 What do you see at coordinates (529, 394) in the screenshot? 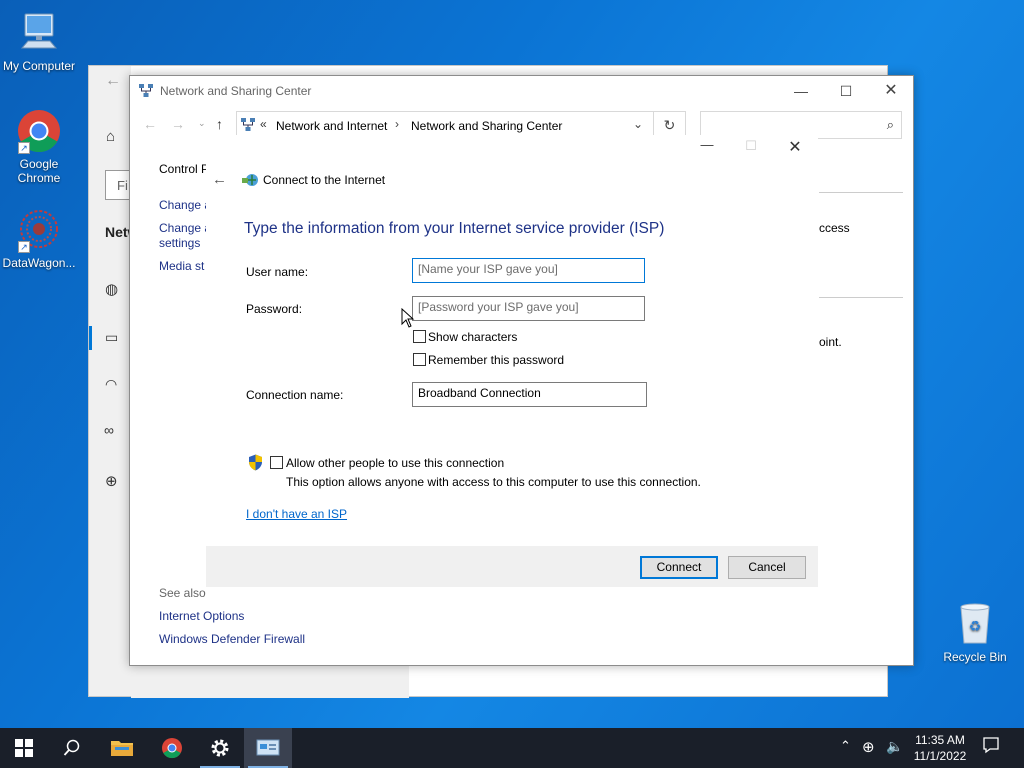
I see `connection-name-input: Broadband Connection` at bounding box center [529, 394].